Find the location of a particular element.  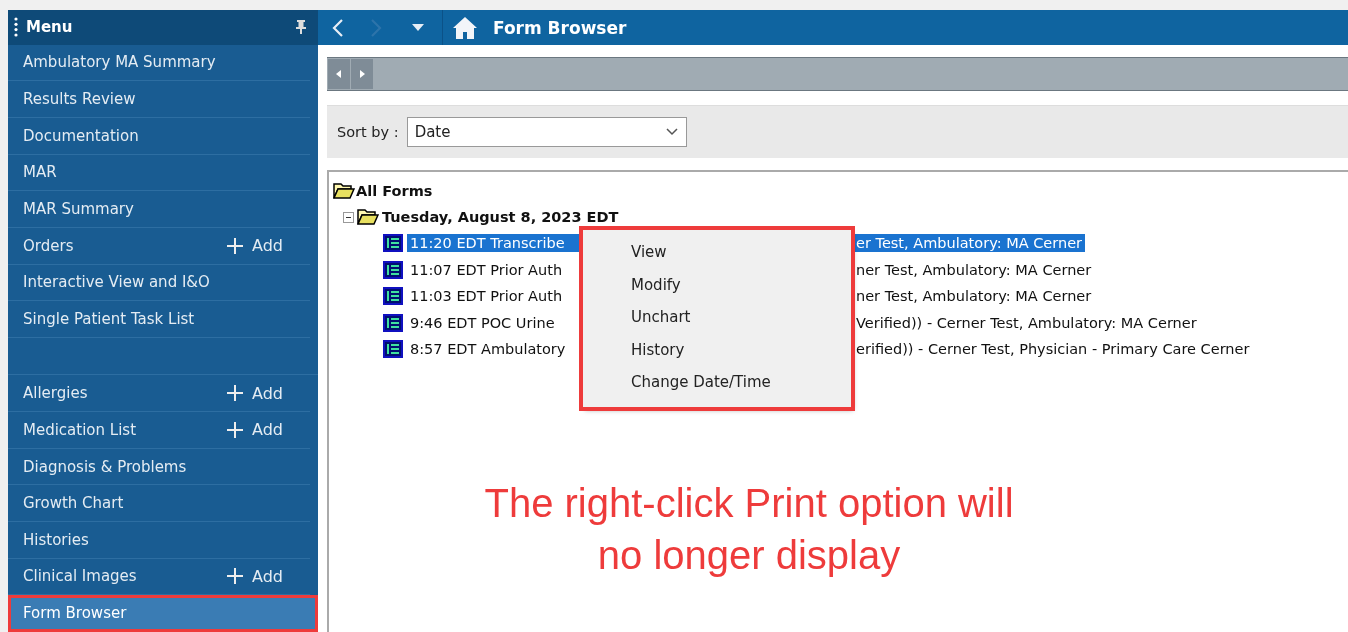

scroll-left-icon is located at coordinates (339, 74).